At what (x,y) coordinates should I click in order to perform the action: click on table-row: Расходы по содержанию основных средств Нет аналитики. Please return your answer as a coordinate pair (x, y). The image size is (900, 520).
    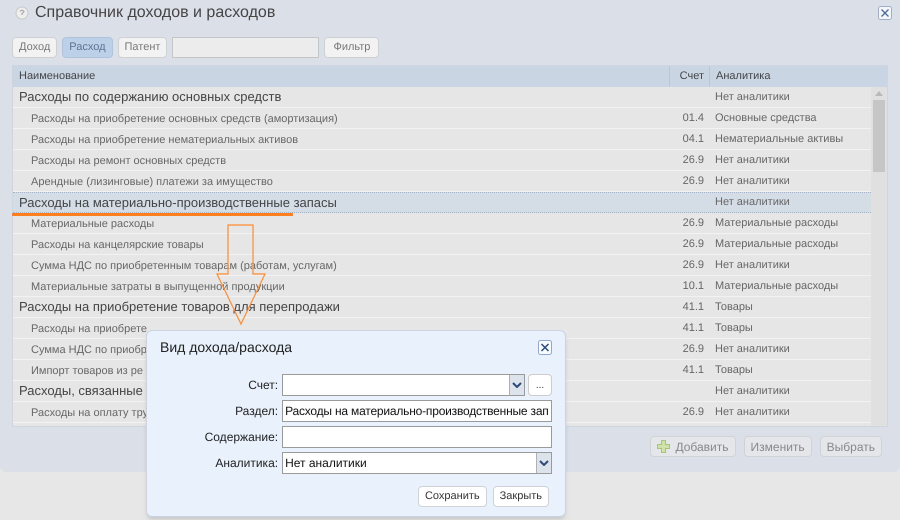
    Looking at the image, I should click on (442, 97).